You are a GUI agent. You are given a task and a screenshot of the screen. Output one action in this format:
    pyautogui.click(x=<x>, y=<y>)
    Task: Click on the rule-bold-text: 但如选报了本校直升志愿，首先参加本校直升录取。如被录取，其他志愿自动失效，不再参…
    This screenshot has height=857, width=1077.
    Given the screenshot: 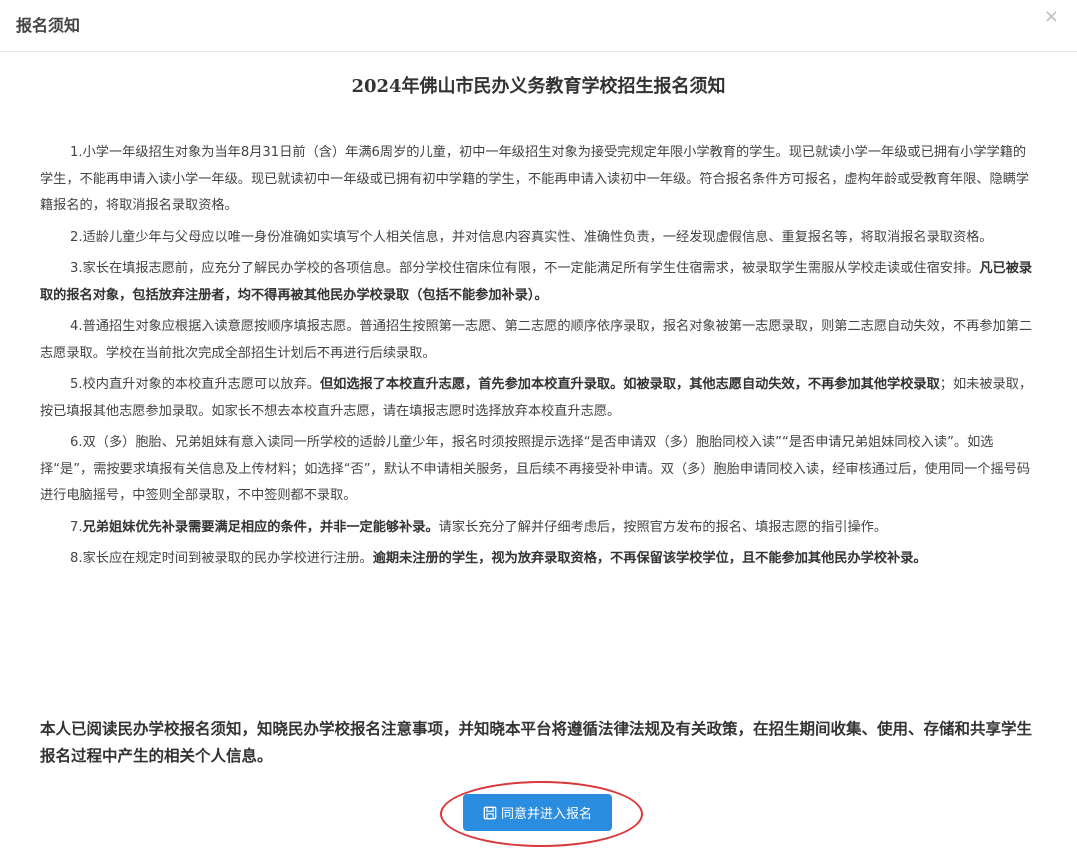 What is the action you would take?
    pyautogui.click(x=629, y=384)
    